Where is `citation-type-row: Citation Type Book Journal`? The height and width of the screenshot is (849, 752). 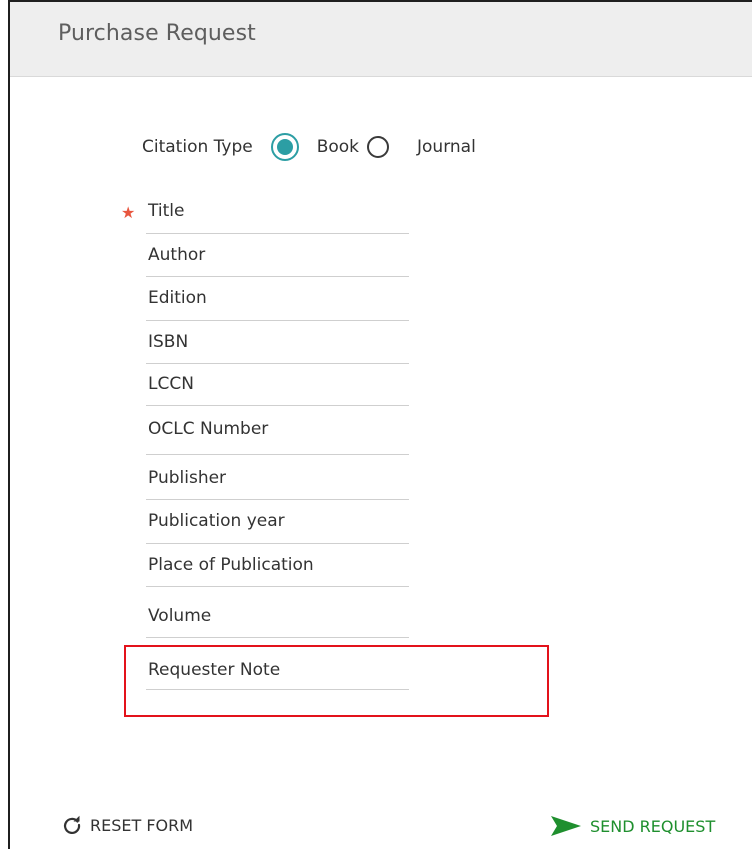
citation-type-row: Citation Type Book Journal is located at coordinates (313, 147).